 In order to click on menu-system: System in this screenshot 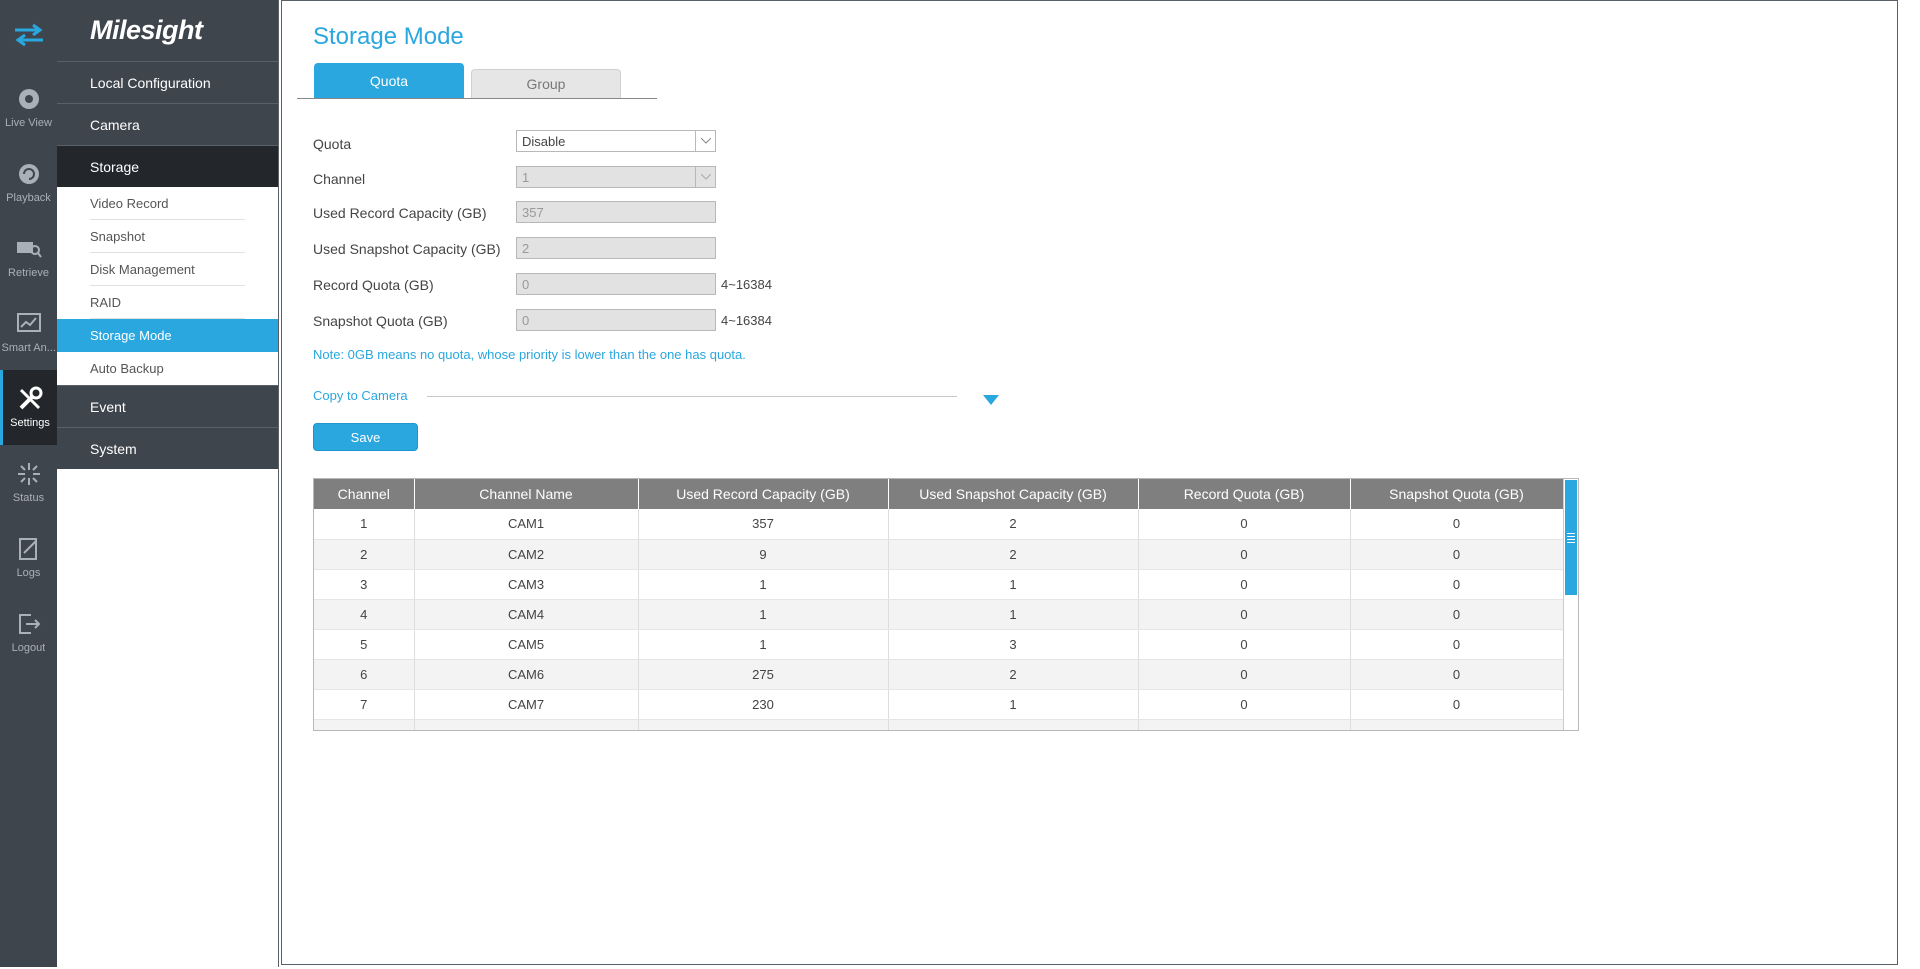, I will do `click(167, 448)`.